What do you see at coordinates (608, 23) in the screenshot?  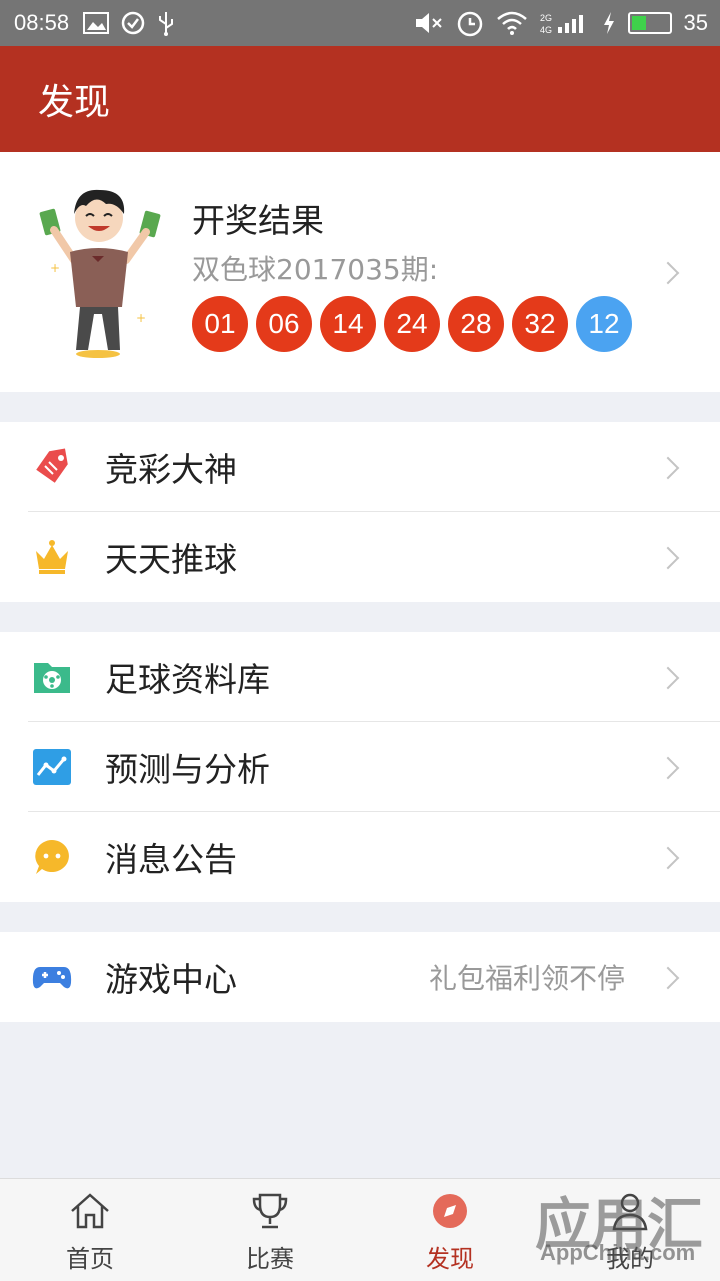 I see `charging-icon` at bounding box center [608, 23].